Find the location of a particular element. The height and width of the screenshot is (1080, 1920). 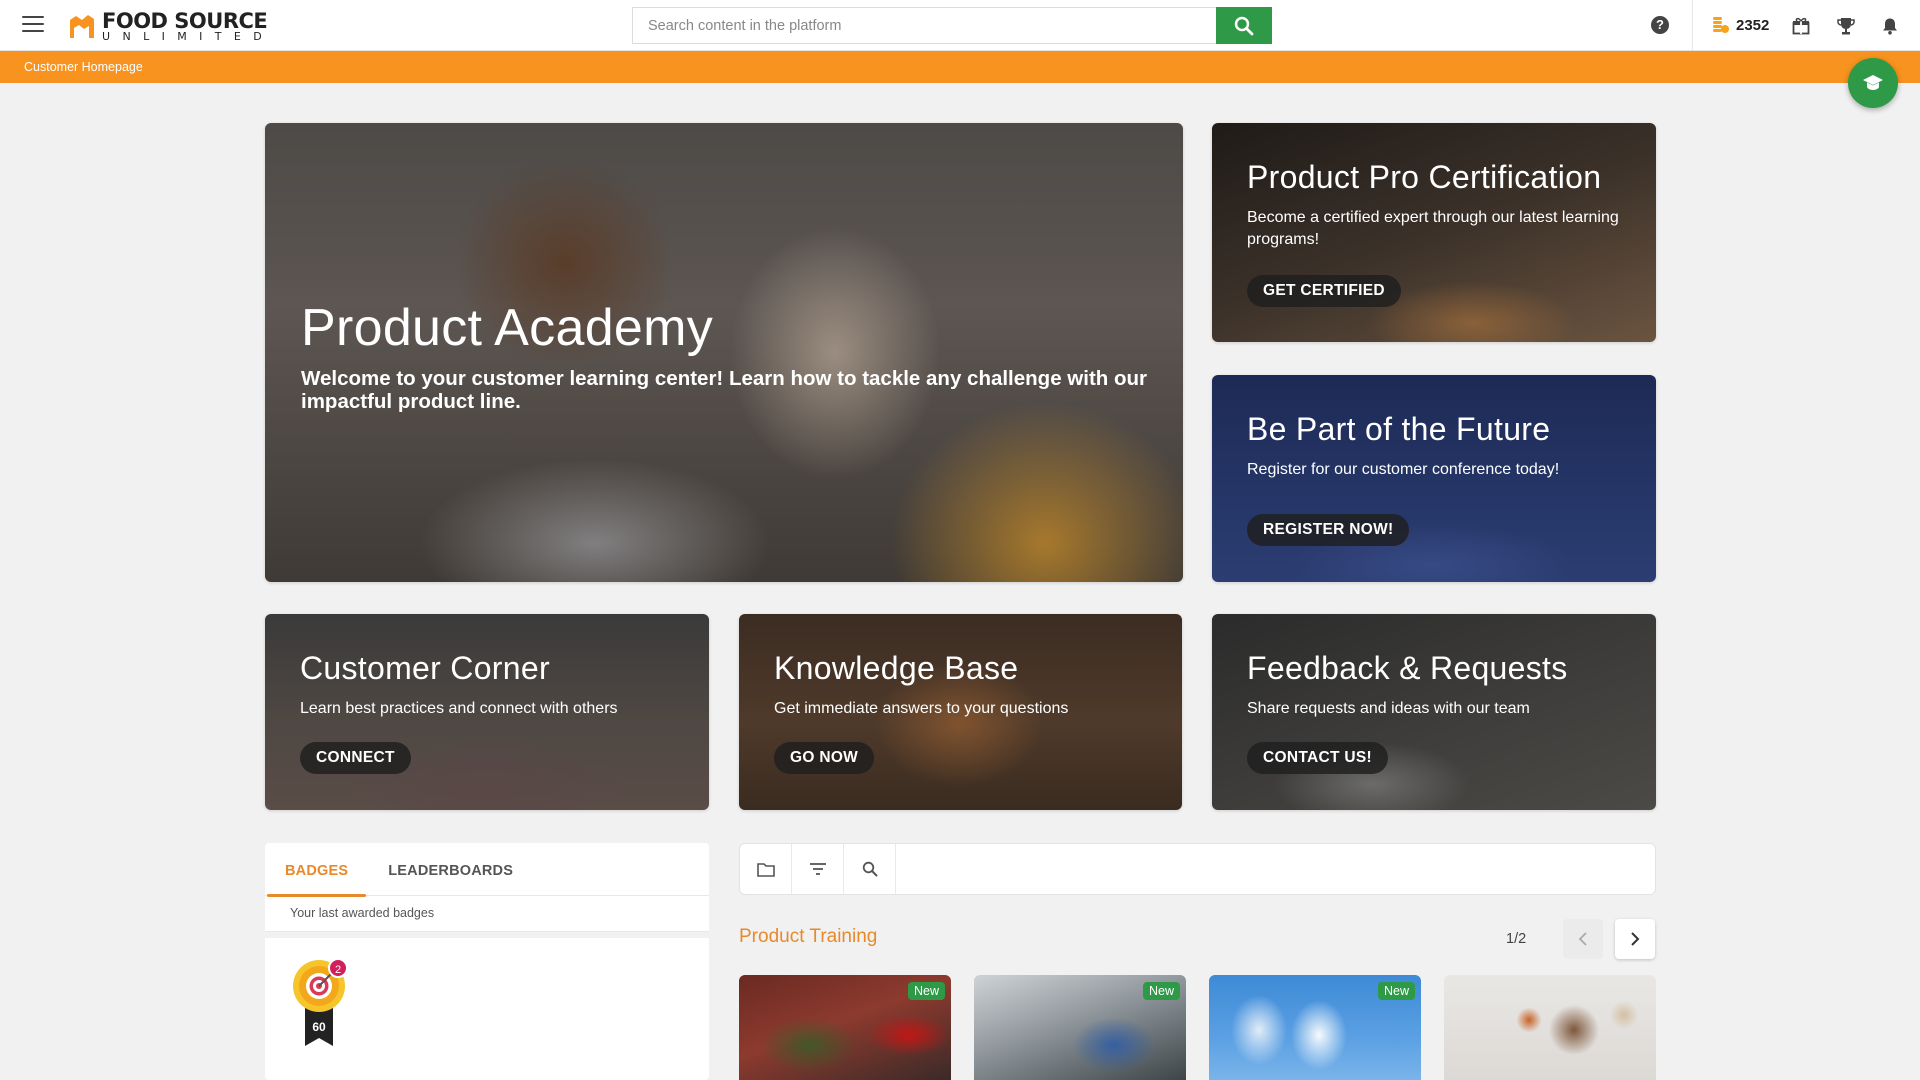

badges-hint: Your last awarded badges is located at coordinates (487, 914).